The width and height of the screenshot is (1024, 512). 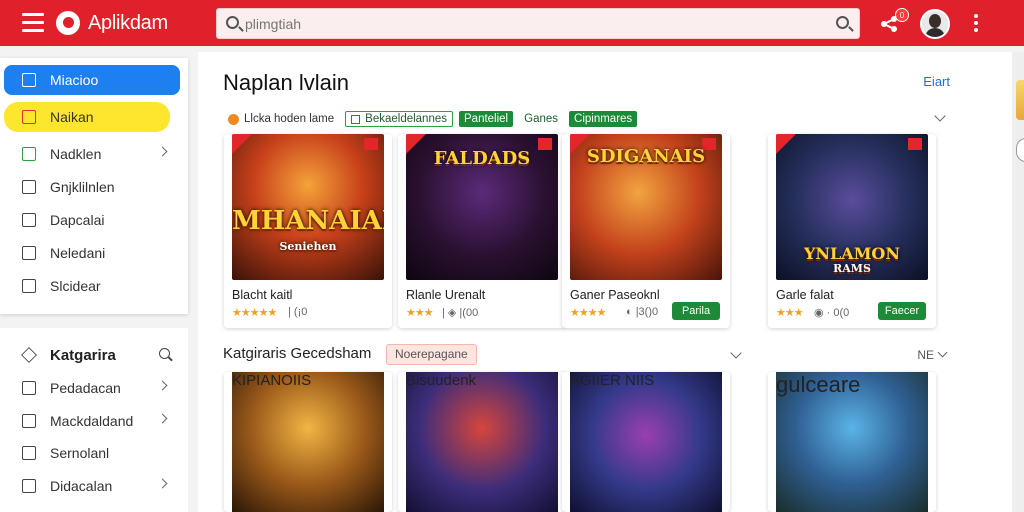 What do you see at coordinates (254, 313) in the screenshot?
I see `star-rating: ★★★★★` at bounding box center [254, 313].